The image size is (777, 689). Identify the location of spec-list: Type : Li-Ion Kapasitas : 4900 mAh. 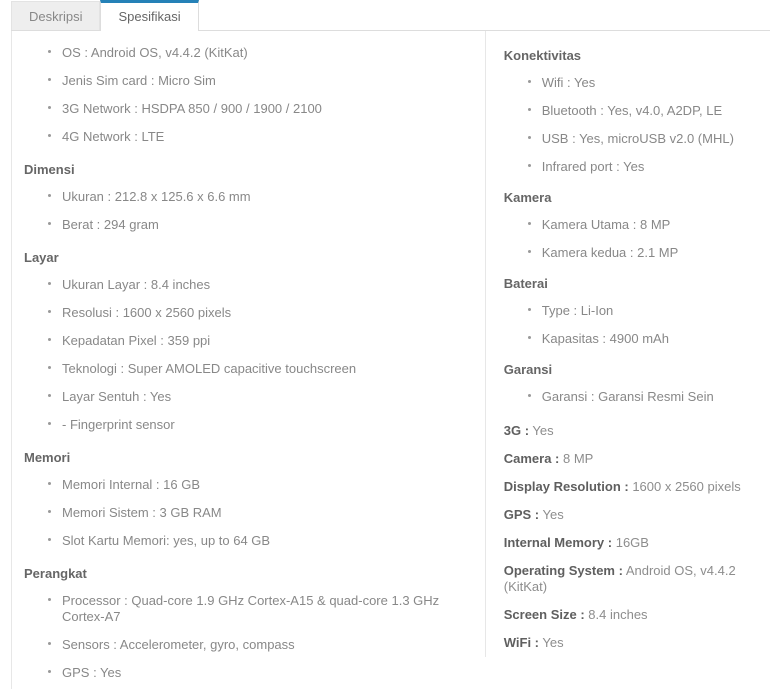
(632, 325).